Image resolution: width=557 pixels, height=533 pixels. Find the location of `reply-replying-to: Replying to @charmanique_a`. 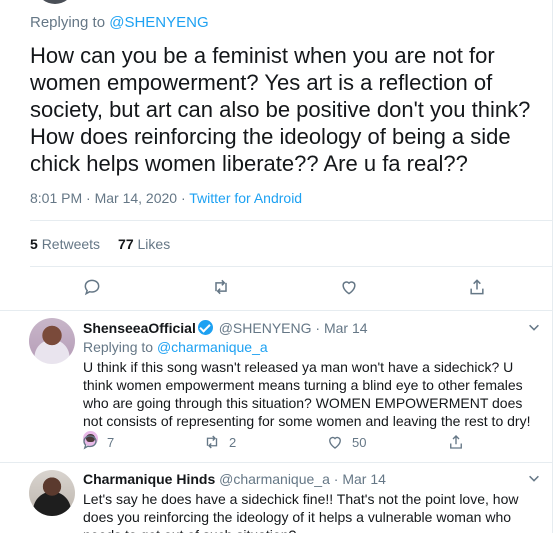

reply-replying-to: Replying to @charmanique_a is located at coordinates (175, 347).